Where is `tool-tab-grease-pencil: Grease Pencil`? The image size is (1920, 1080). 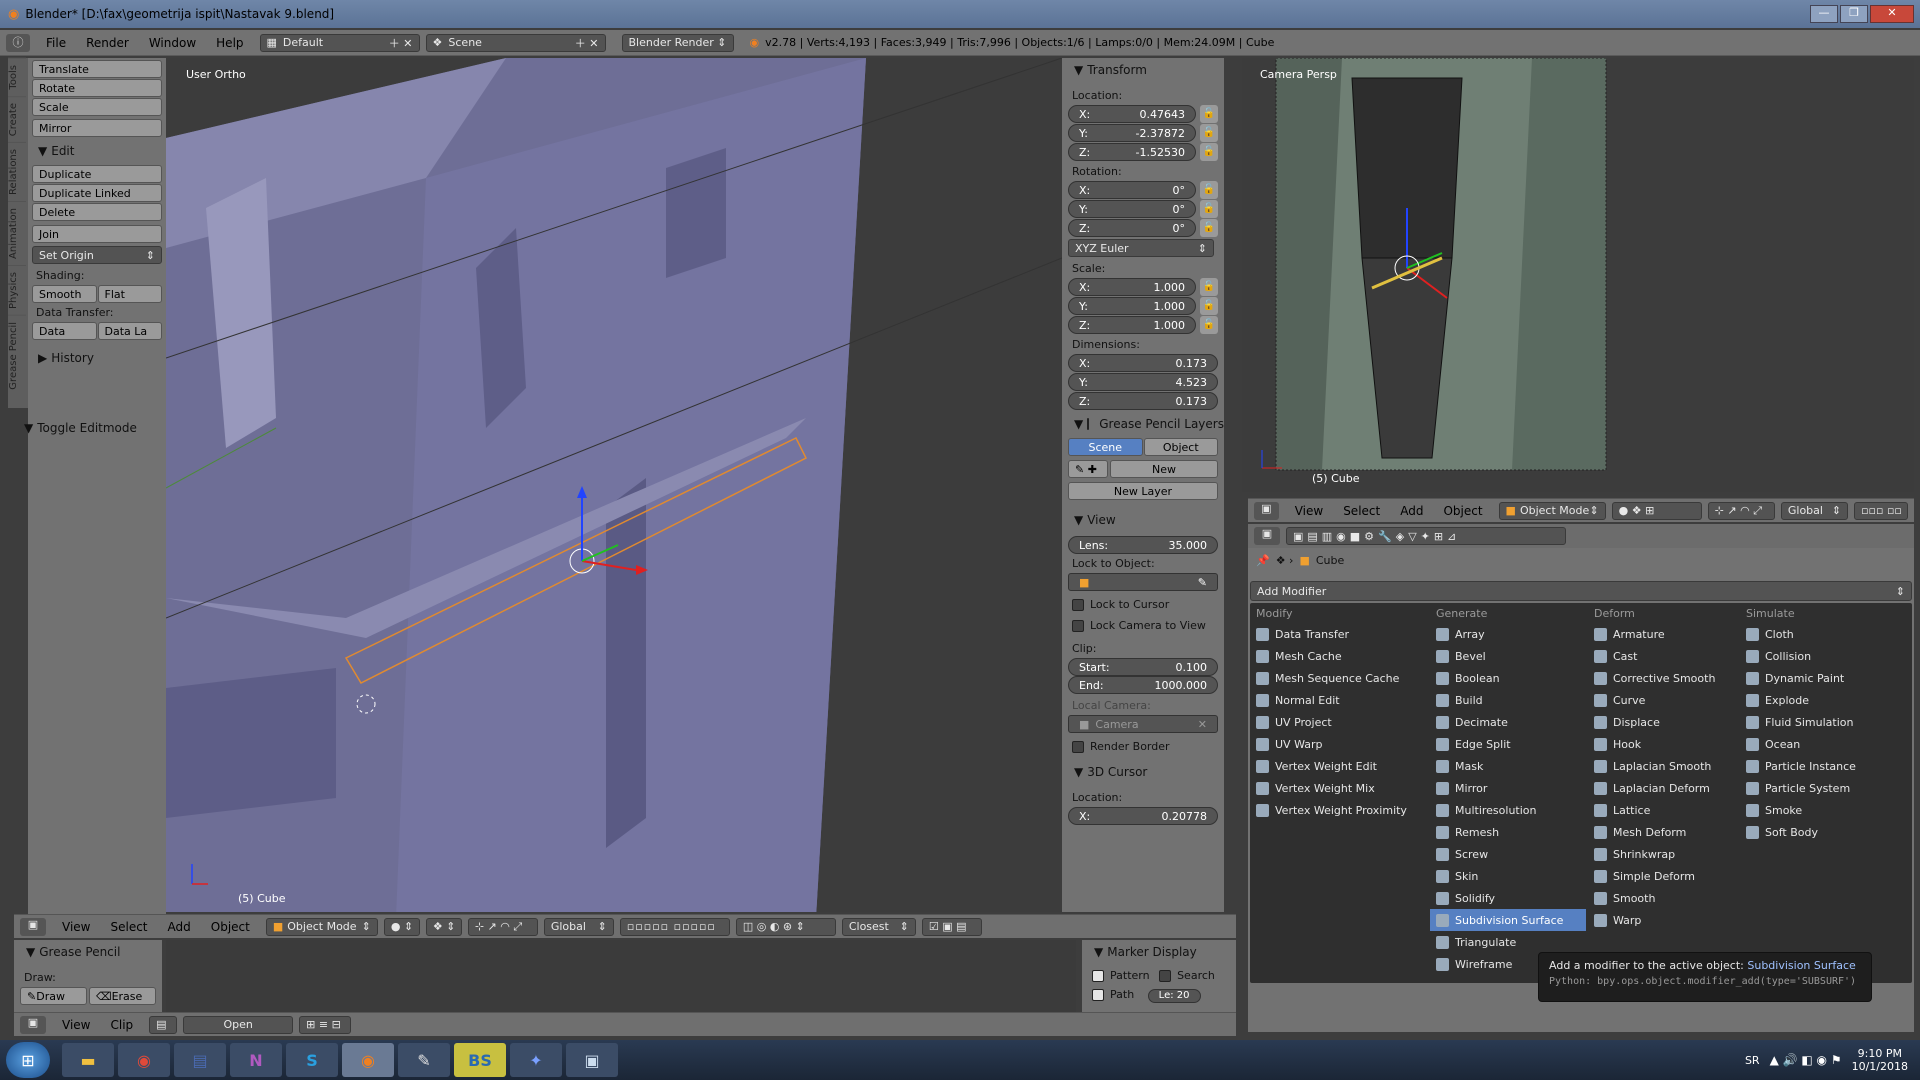 tool-tab-grease-pencil: Grease Pencil is located at coordinates (17, 355).